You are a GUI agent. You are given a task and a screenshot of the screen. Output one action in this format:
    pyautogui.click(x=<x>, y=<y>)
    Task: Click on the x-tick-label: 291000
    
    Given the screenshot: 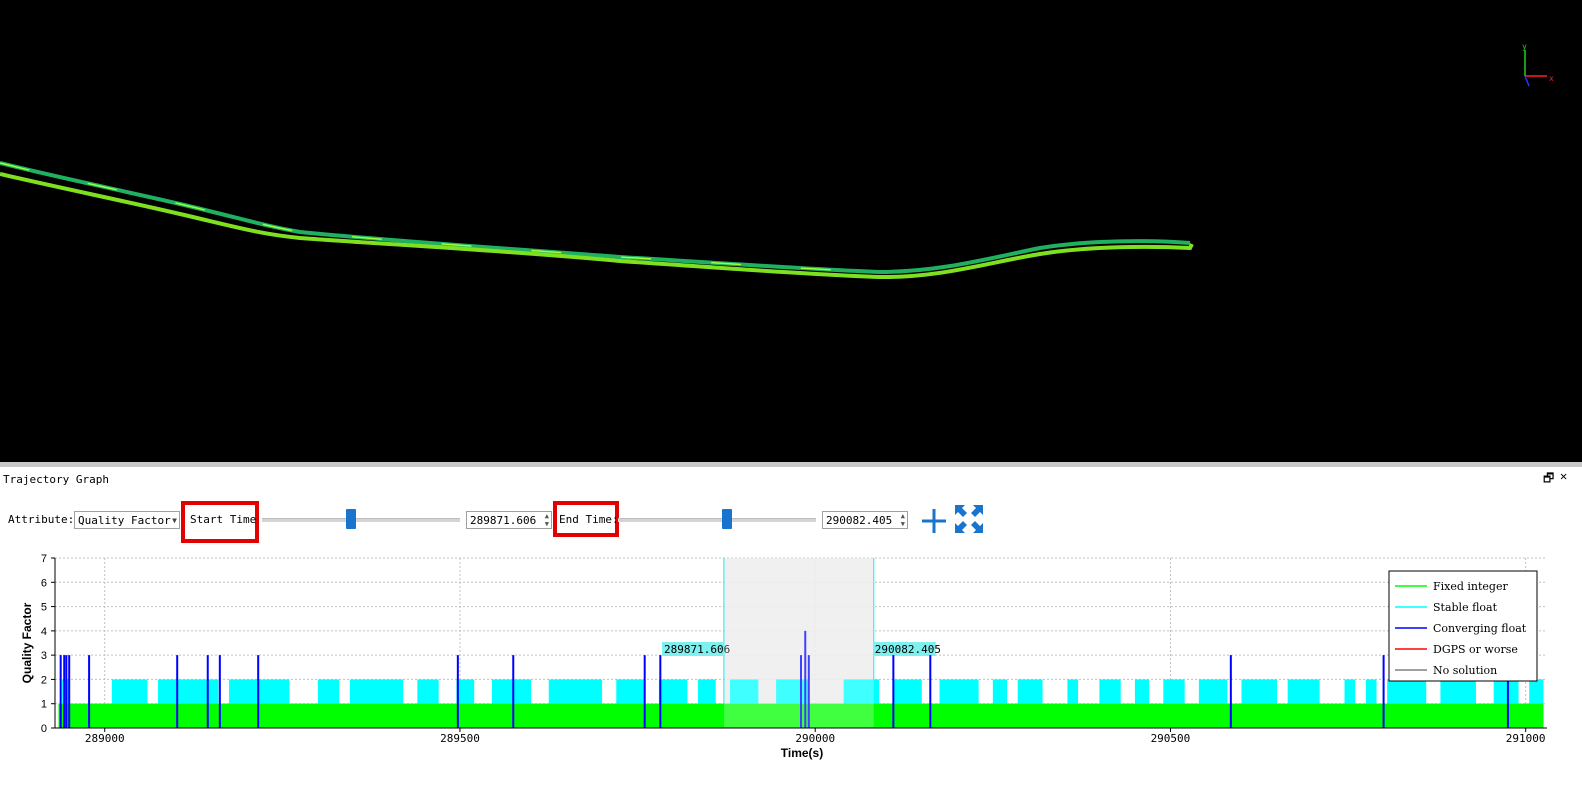 What is the action you would take?
    pyautogui.click(x=1526, y=738)
    